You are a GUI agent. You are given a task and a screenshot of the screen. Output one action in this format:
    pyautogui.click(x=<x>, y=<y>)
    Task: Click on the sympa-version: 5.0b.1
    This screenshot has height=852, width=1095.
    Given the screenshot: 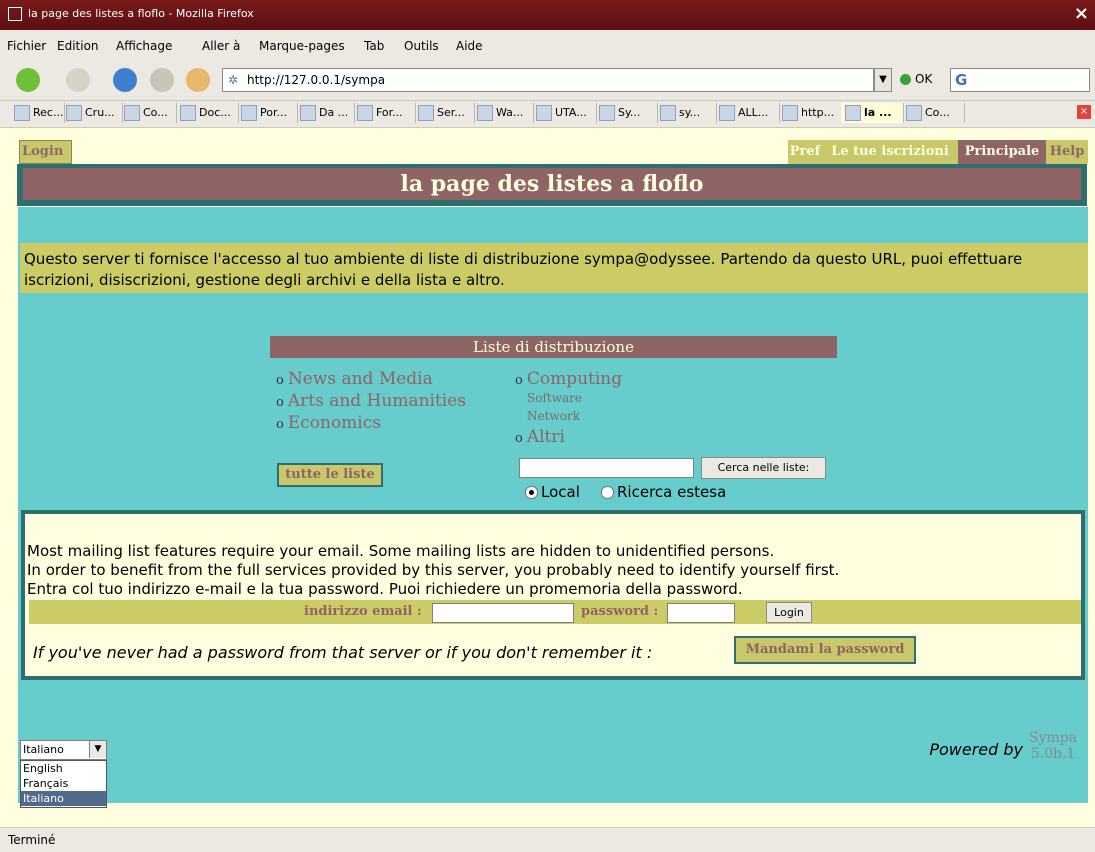 What is the action you would take?
    pyautogui.click(x=1053, y=754)
    